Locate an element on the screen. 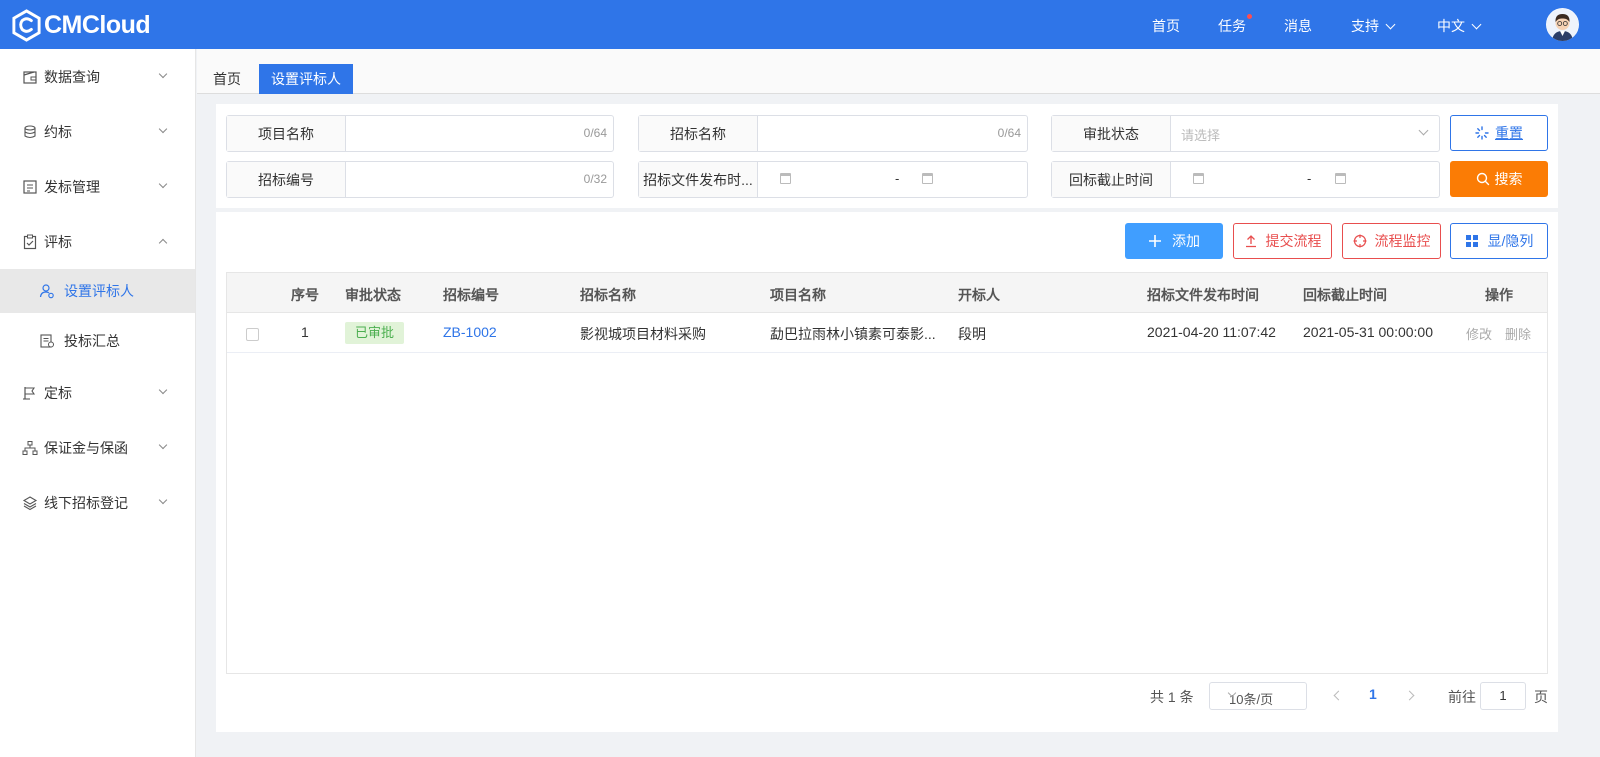 The width and height of the screenshot is (1600, 757). user-avatar is located at coordinates (1562, 24).